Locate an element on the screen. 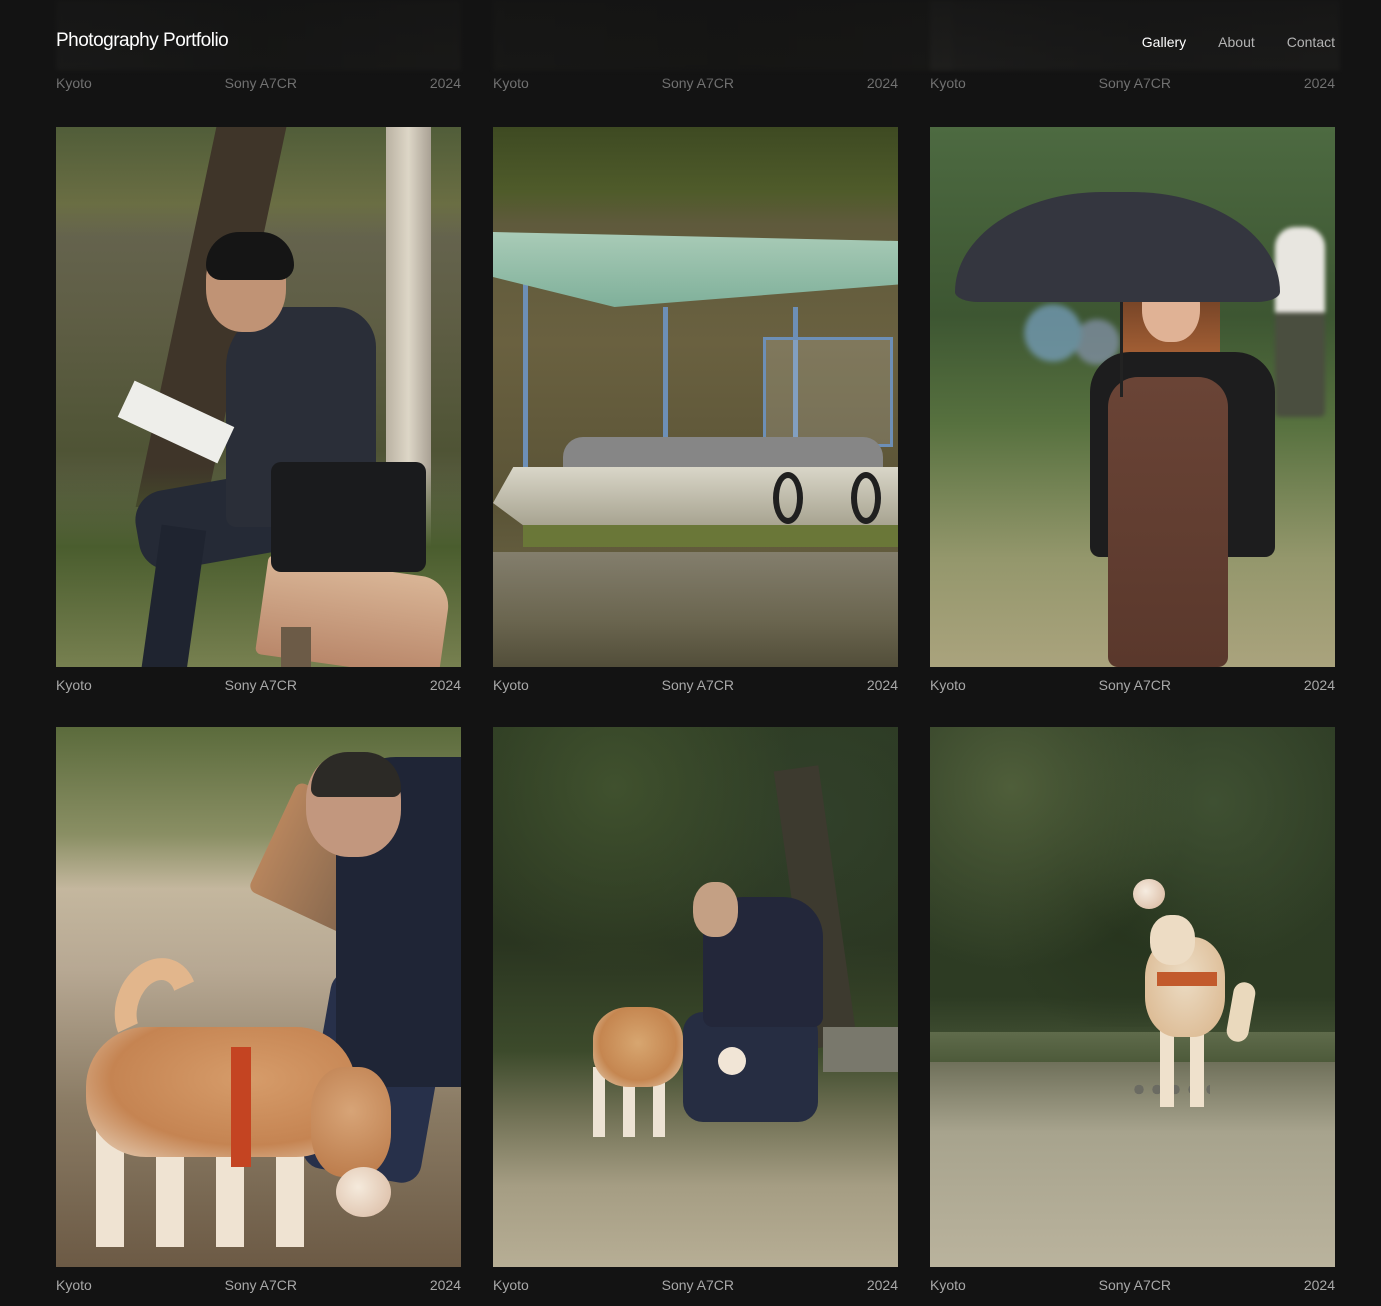 The image size is (1381, 1306). site-title: Photography Portfolio is located at coordinates (142, 41).